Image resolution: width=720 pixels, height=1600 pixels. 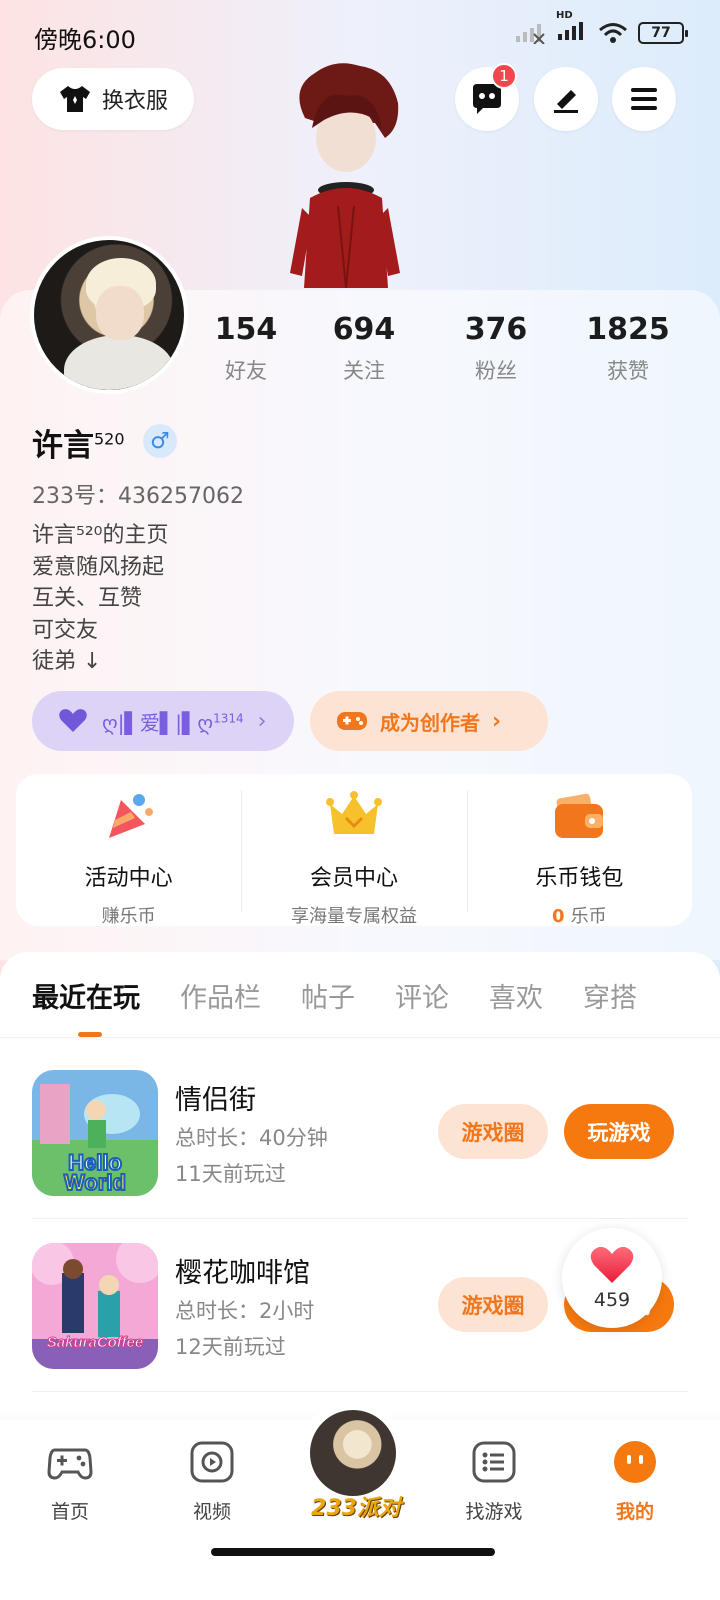 I want to click on list-icon, so click(x=494, y=1462).